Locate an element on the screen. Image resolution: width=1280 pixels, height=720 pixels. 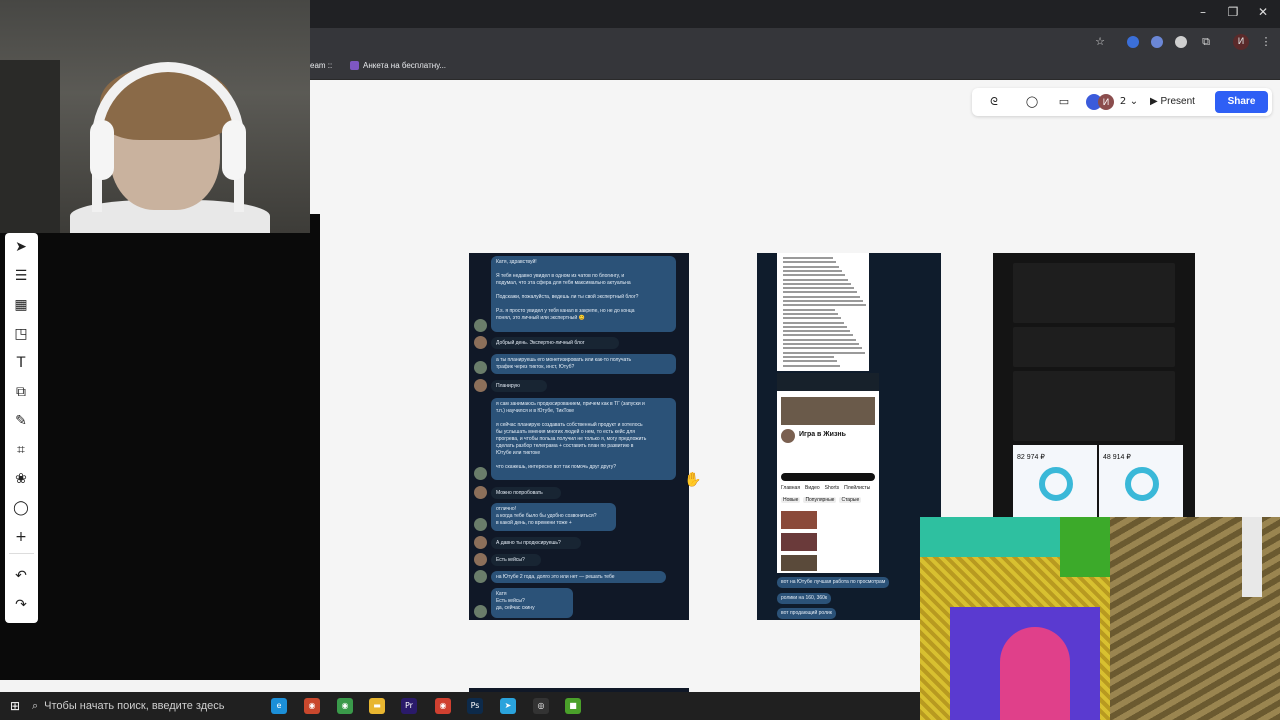
comment-icon: ◯ is located at coordinates (1032, 102).